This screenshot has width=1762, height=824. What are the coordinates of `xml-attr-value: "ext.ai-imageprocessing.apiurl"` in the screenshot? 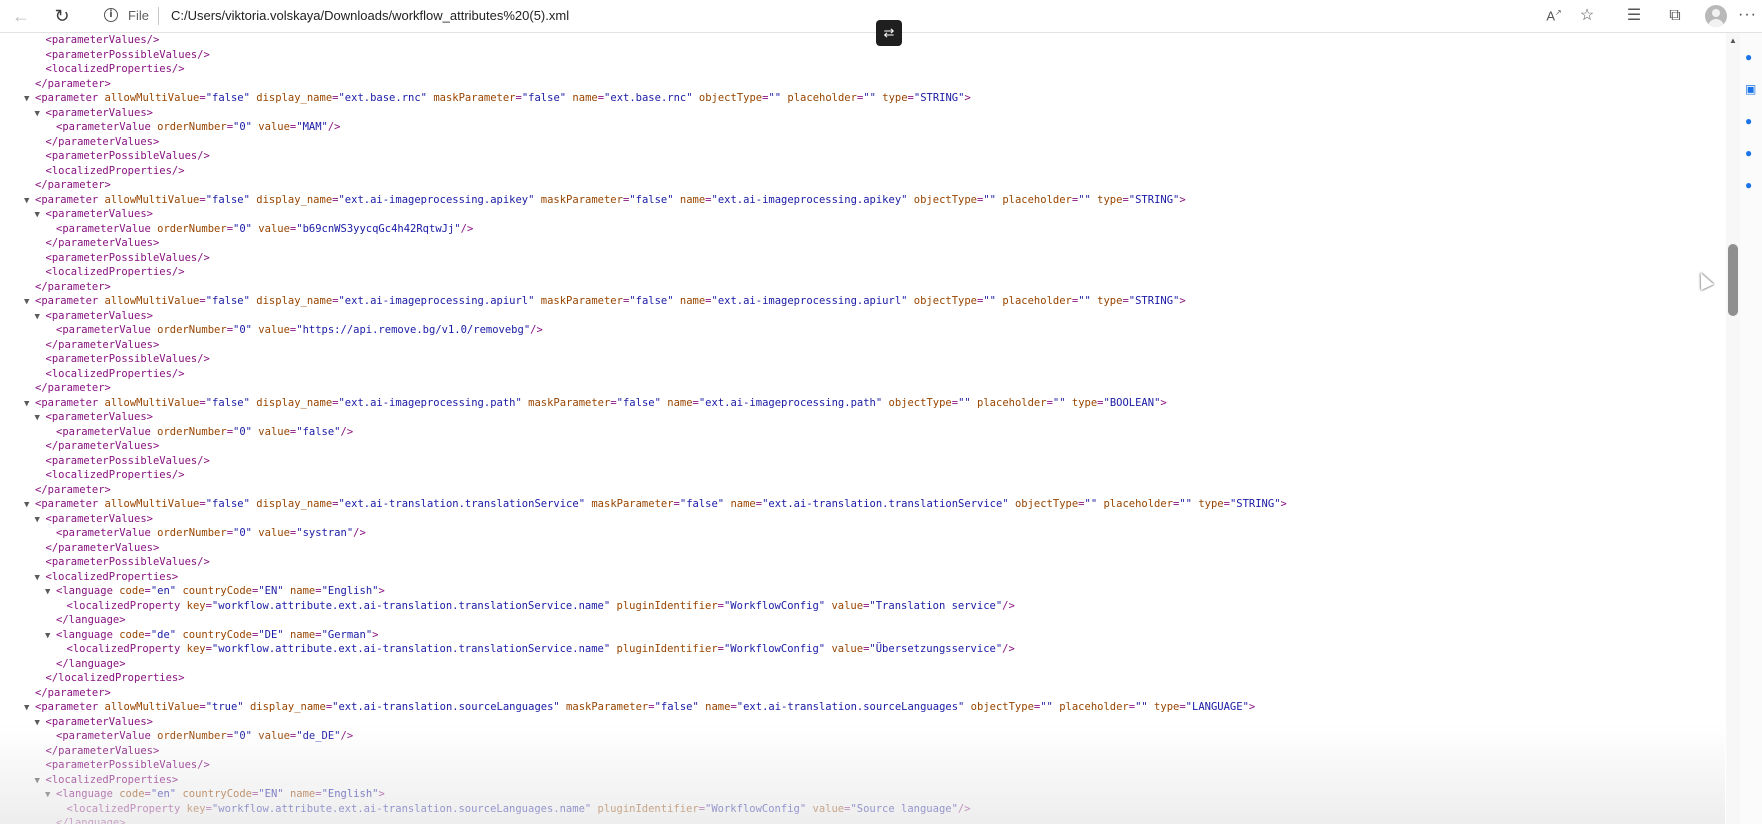 It's located at (436, 301).